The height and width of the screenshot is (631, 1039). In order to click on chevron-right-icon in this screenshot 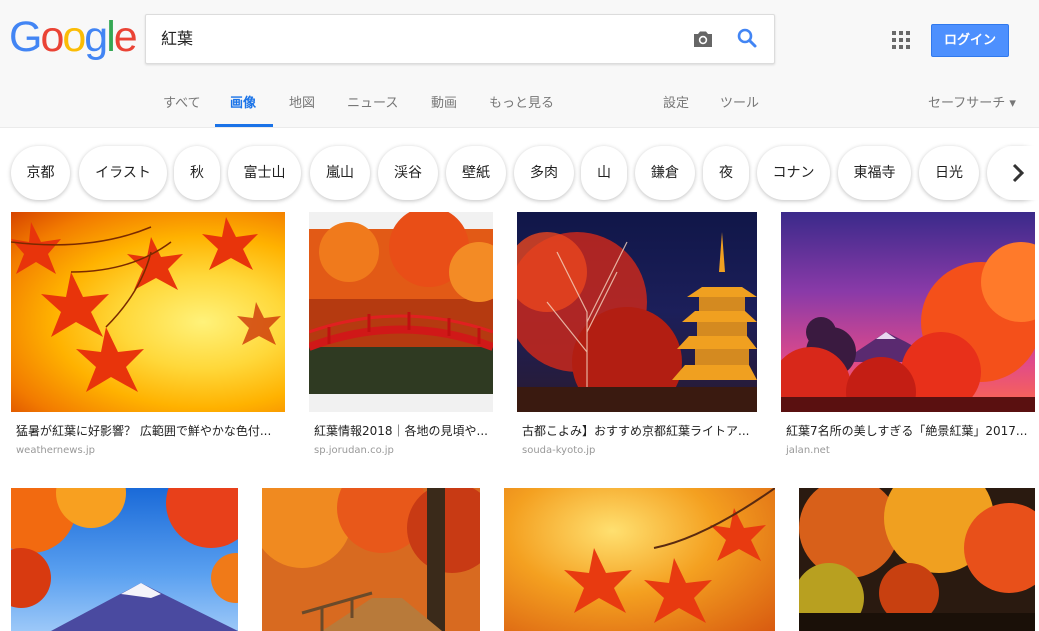, I will do `click(1018, 173)`.